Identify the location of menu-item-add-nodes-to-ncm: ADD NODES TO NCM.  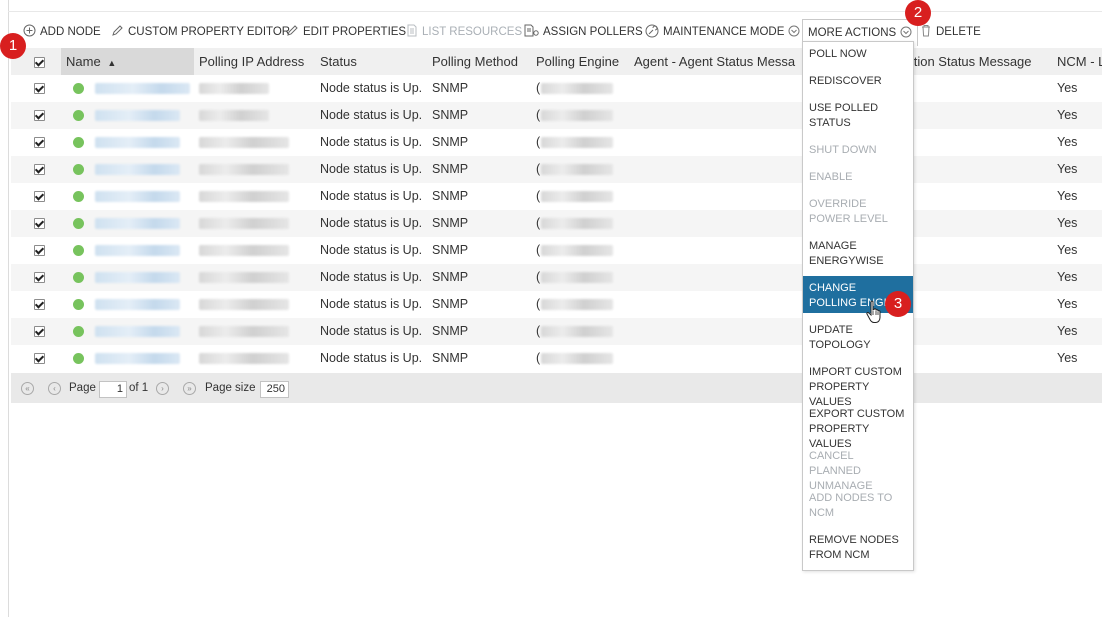
(858, 504).